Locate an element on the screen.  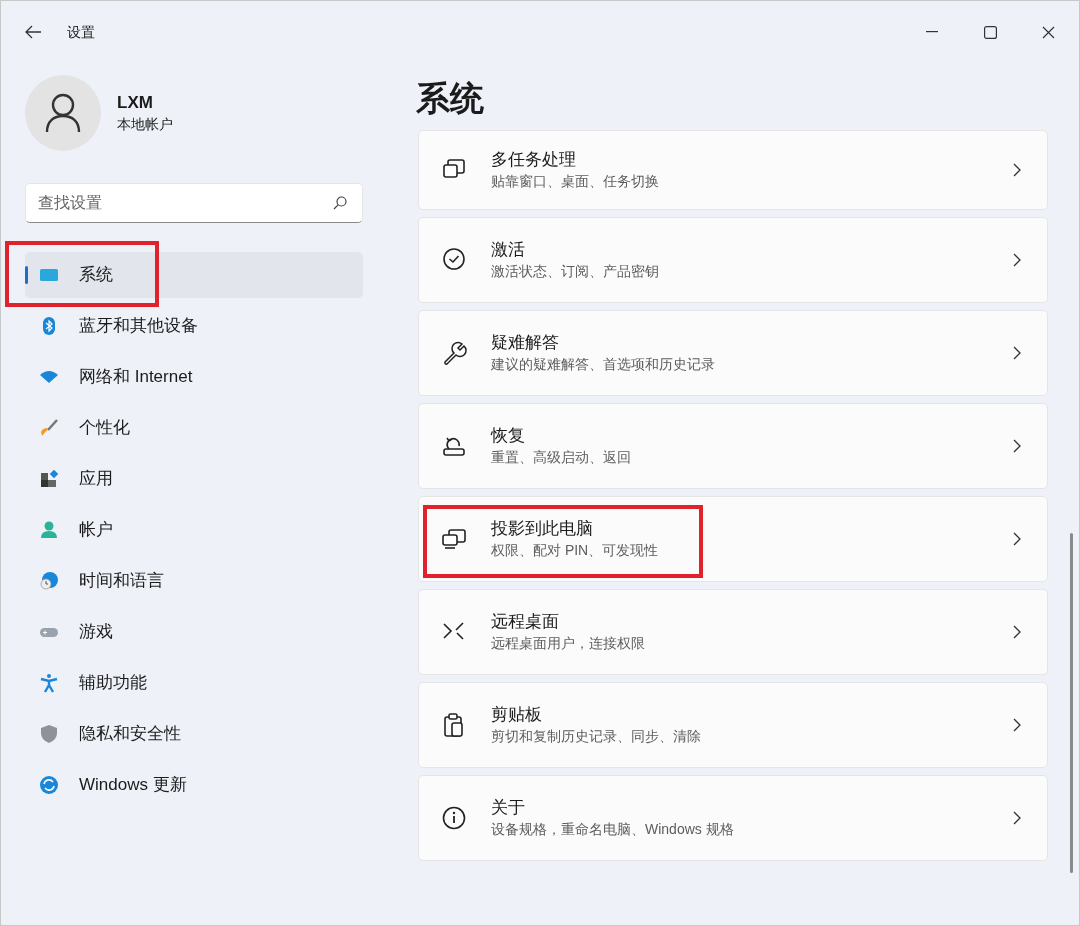
card-title: 激活 is located at coordinates (508, 250).